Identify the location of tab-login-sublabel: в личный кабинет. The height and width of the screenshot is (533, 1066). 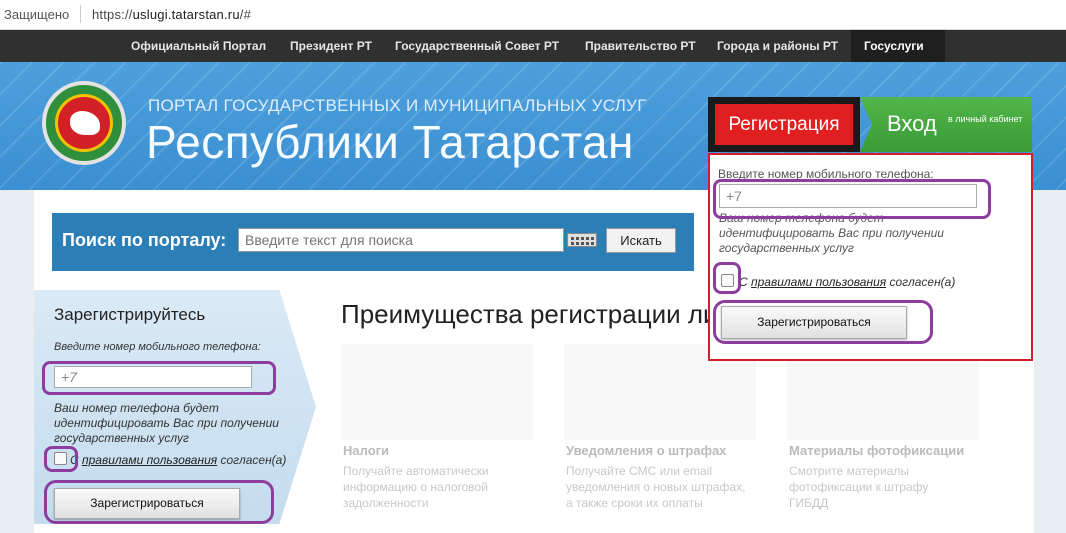
(985, 119).